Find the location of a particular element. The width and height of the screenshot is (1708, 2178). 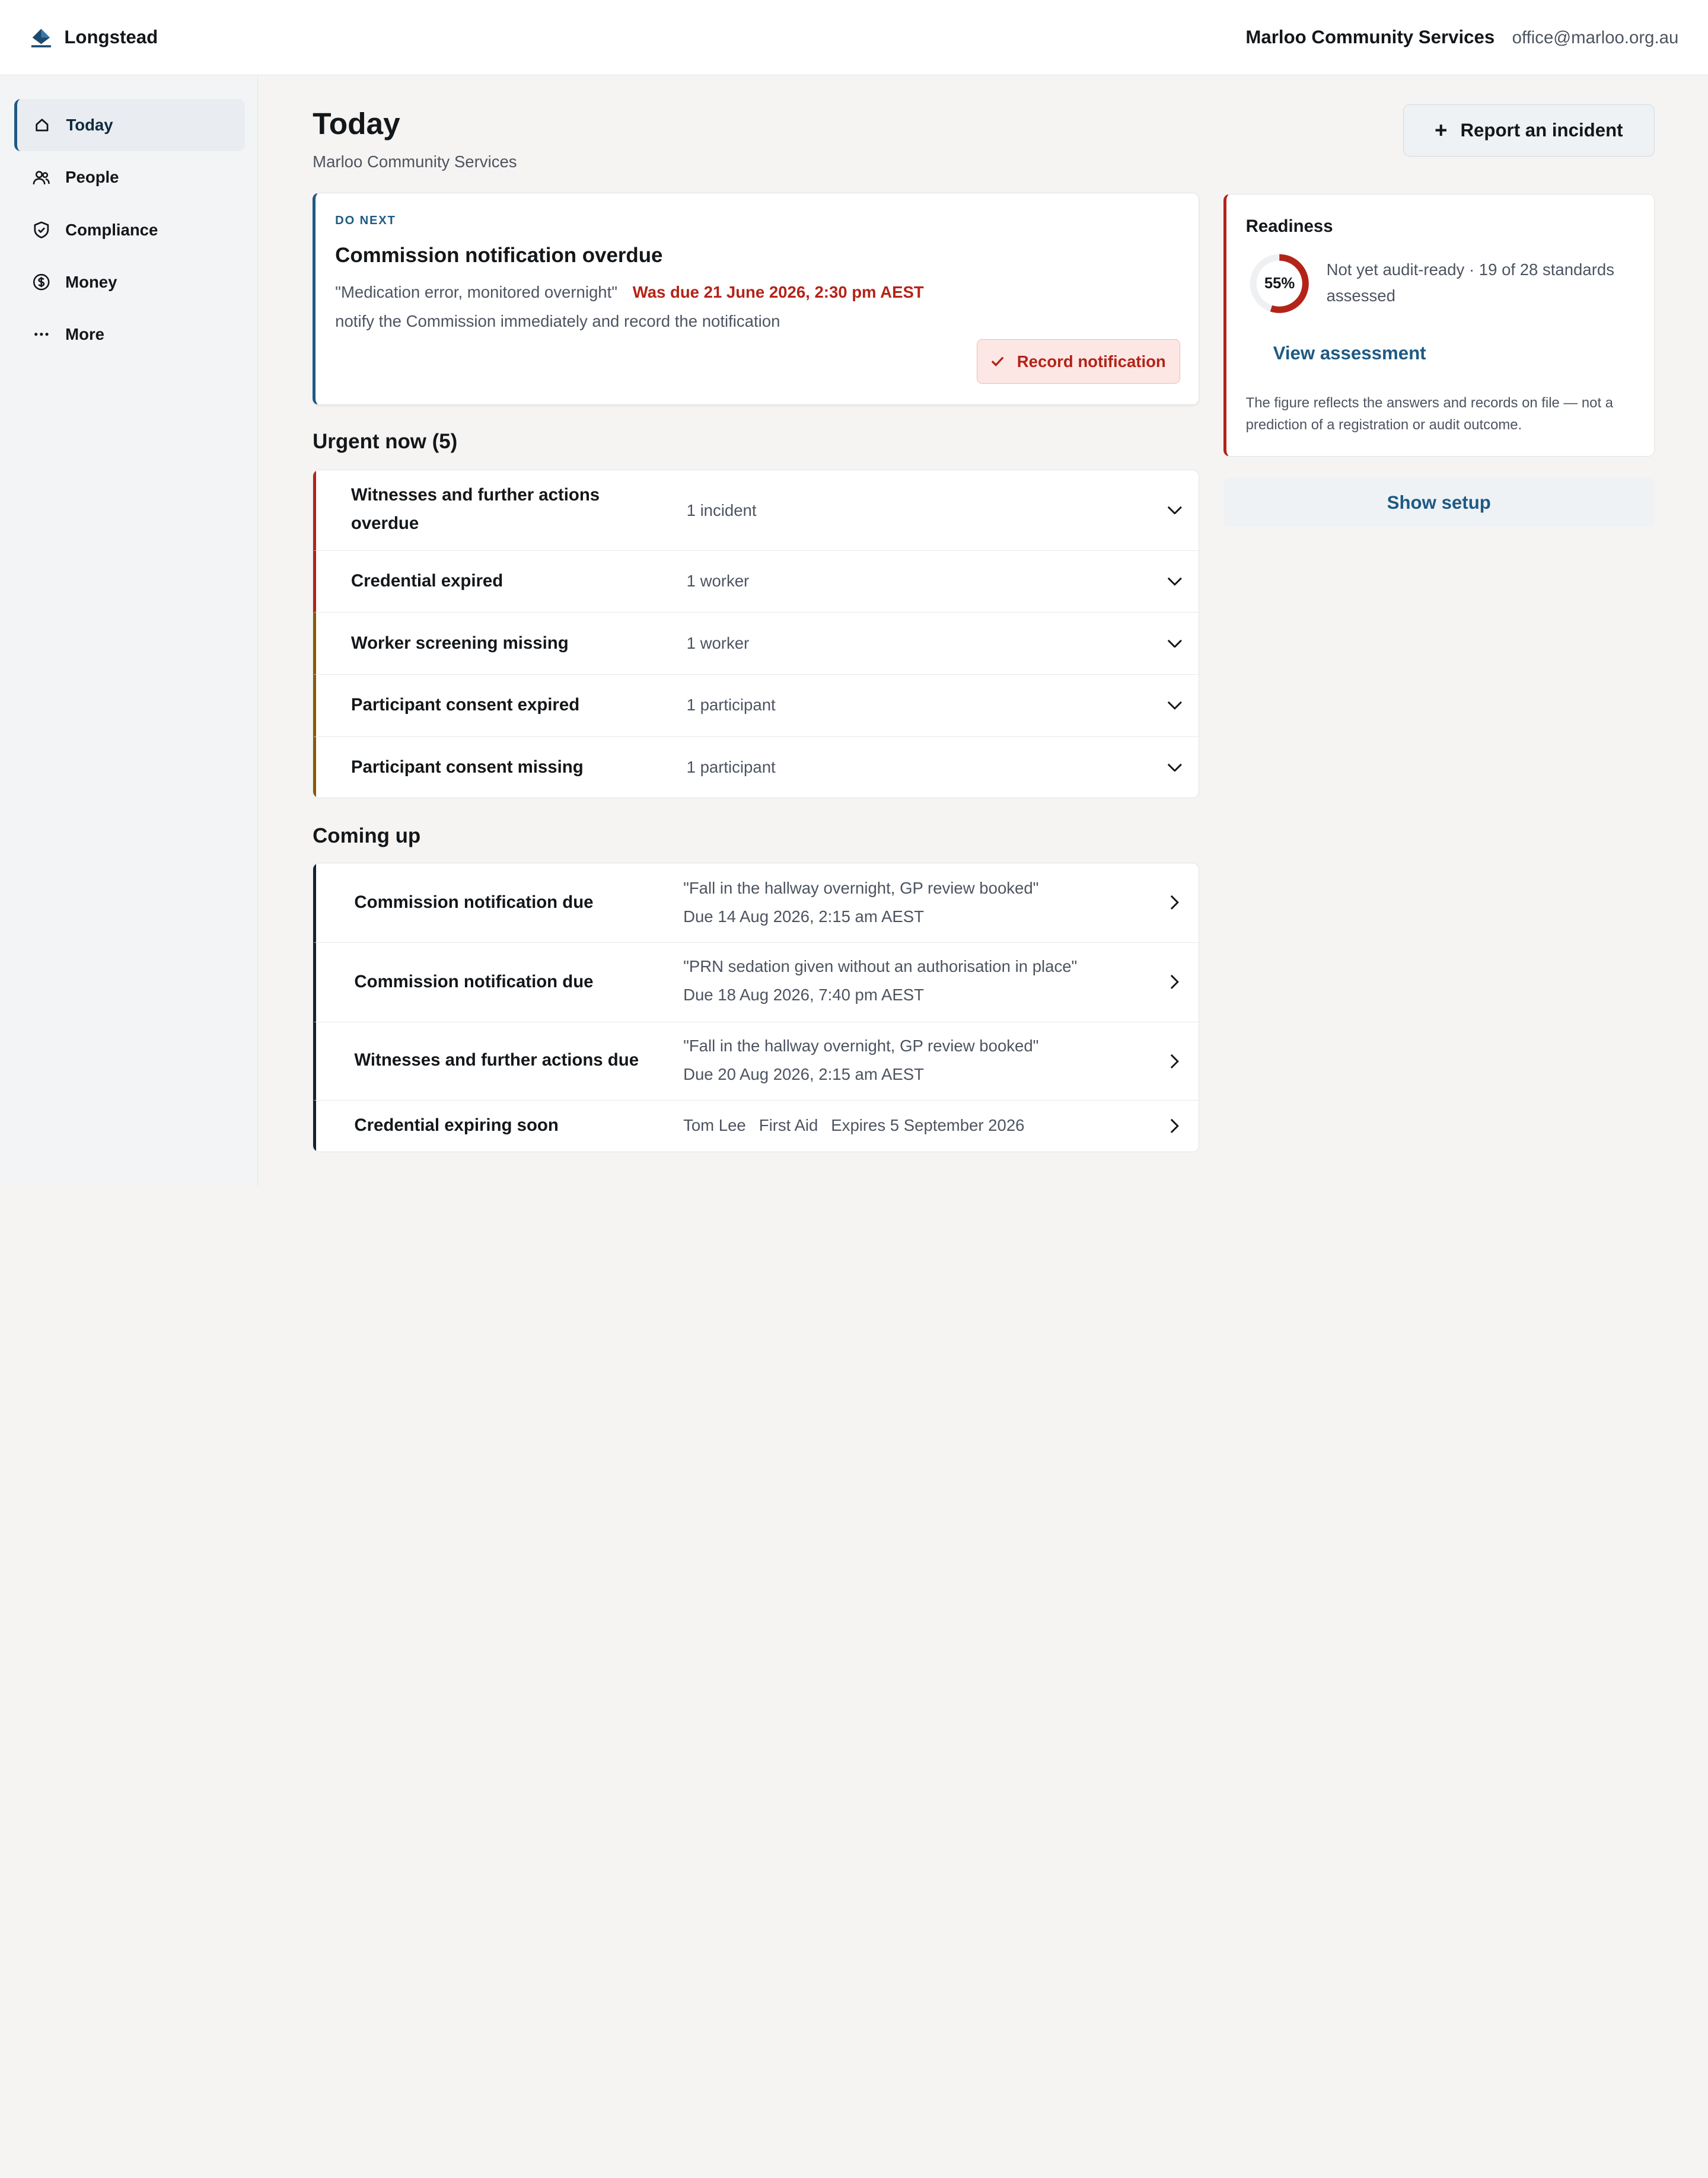

coming-up-row-title: Credential expiring soon is located at coordinates (456, 1125).